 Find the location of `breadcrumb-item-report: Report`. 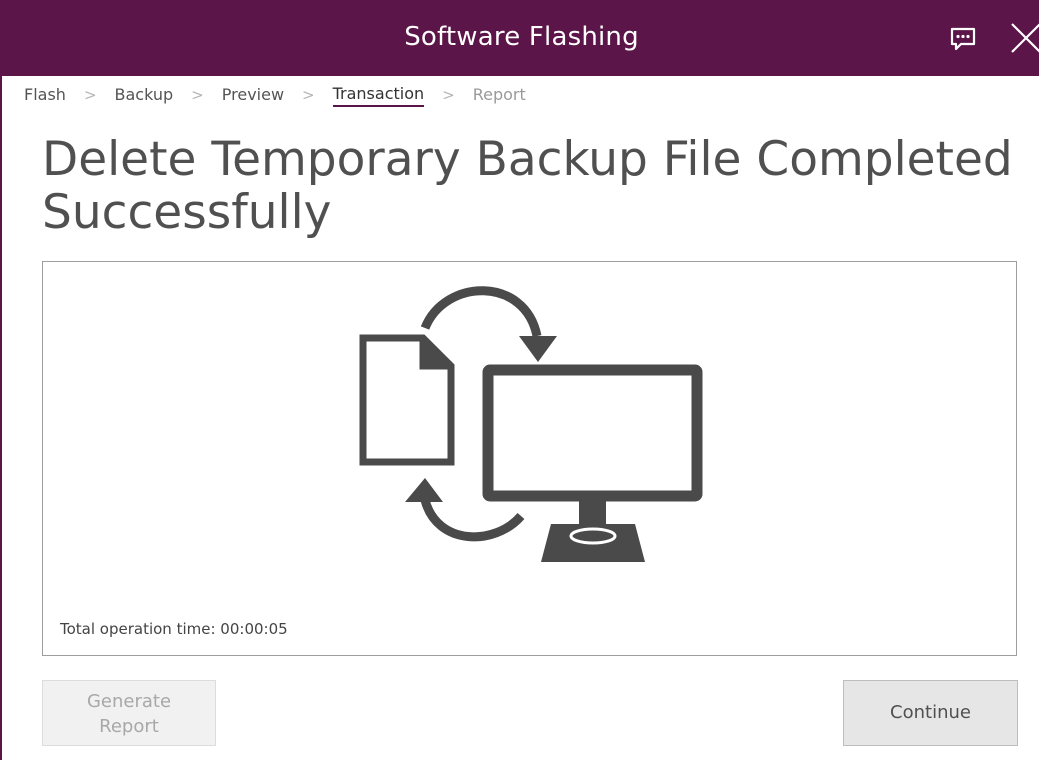

breadcrumb-item-report: Report is located at coordinates (499, 94).